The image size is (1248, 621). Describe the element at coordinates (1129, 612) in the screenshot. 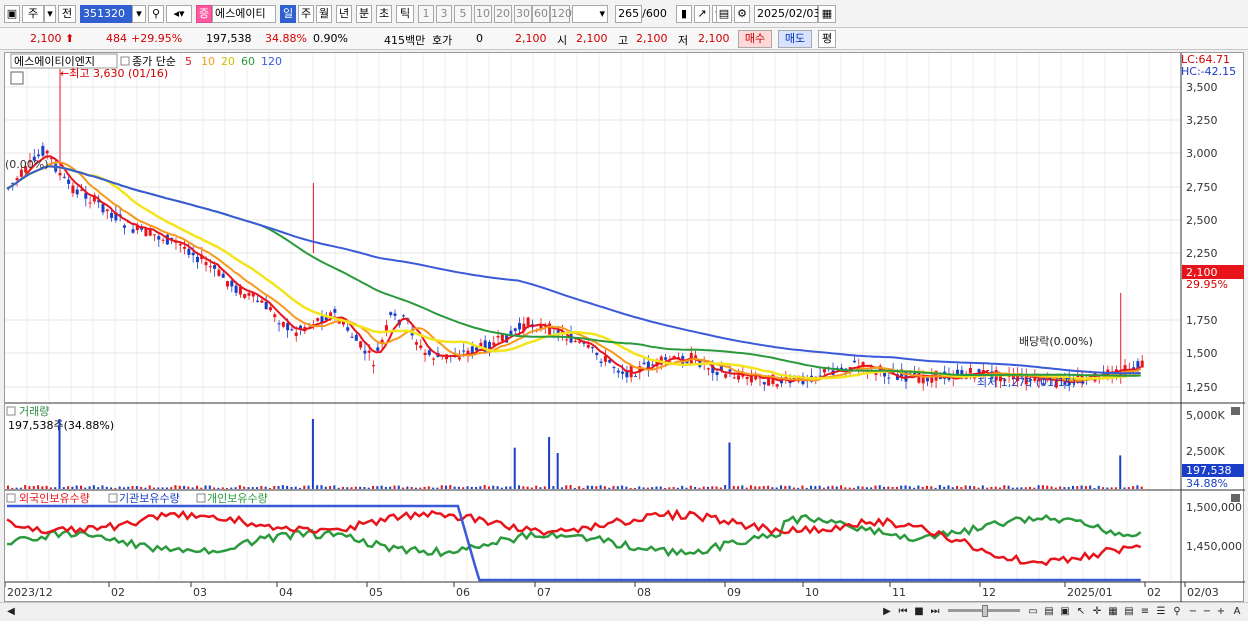

I see `table-icon: ▤` at that location.